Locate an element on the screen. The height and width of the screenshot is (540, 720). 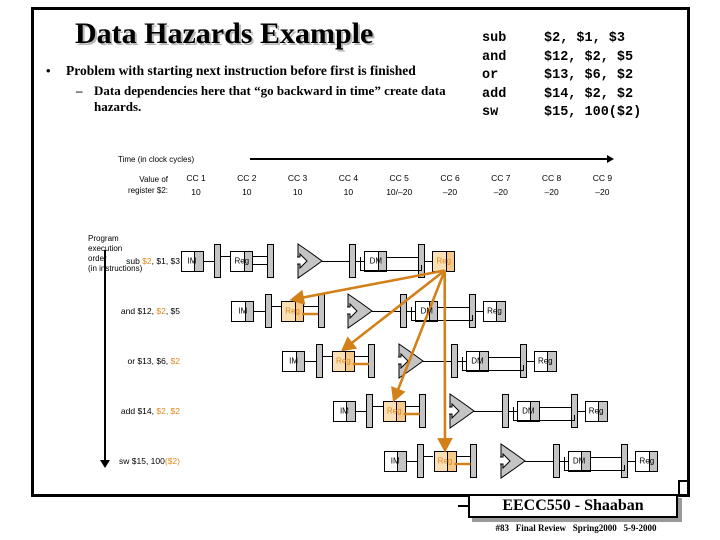
hazard-arrow is located at coordinates (367, 287).